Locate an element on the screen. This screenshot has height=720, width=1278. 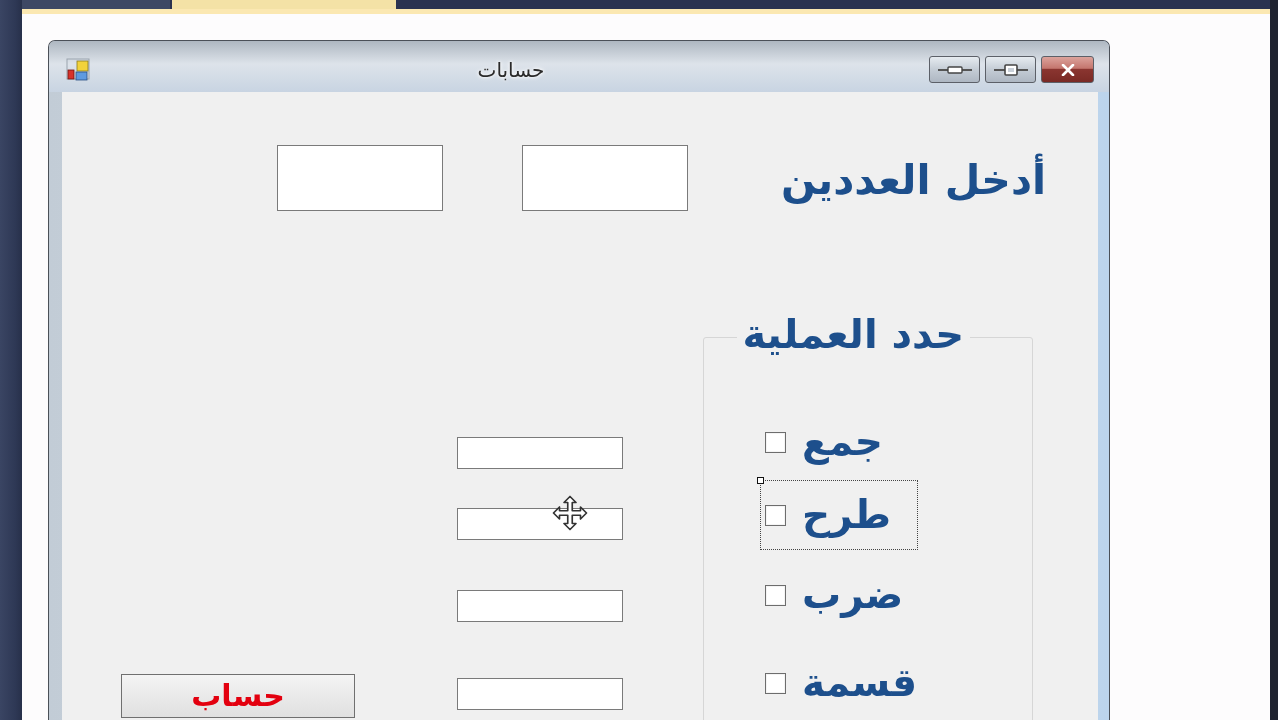
option-label: ضرب is located at coordinates (853, 595).